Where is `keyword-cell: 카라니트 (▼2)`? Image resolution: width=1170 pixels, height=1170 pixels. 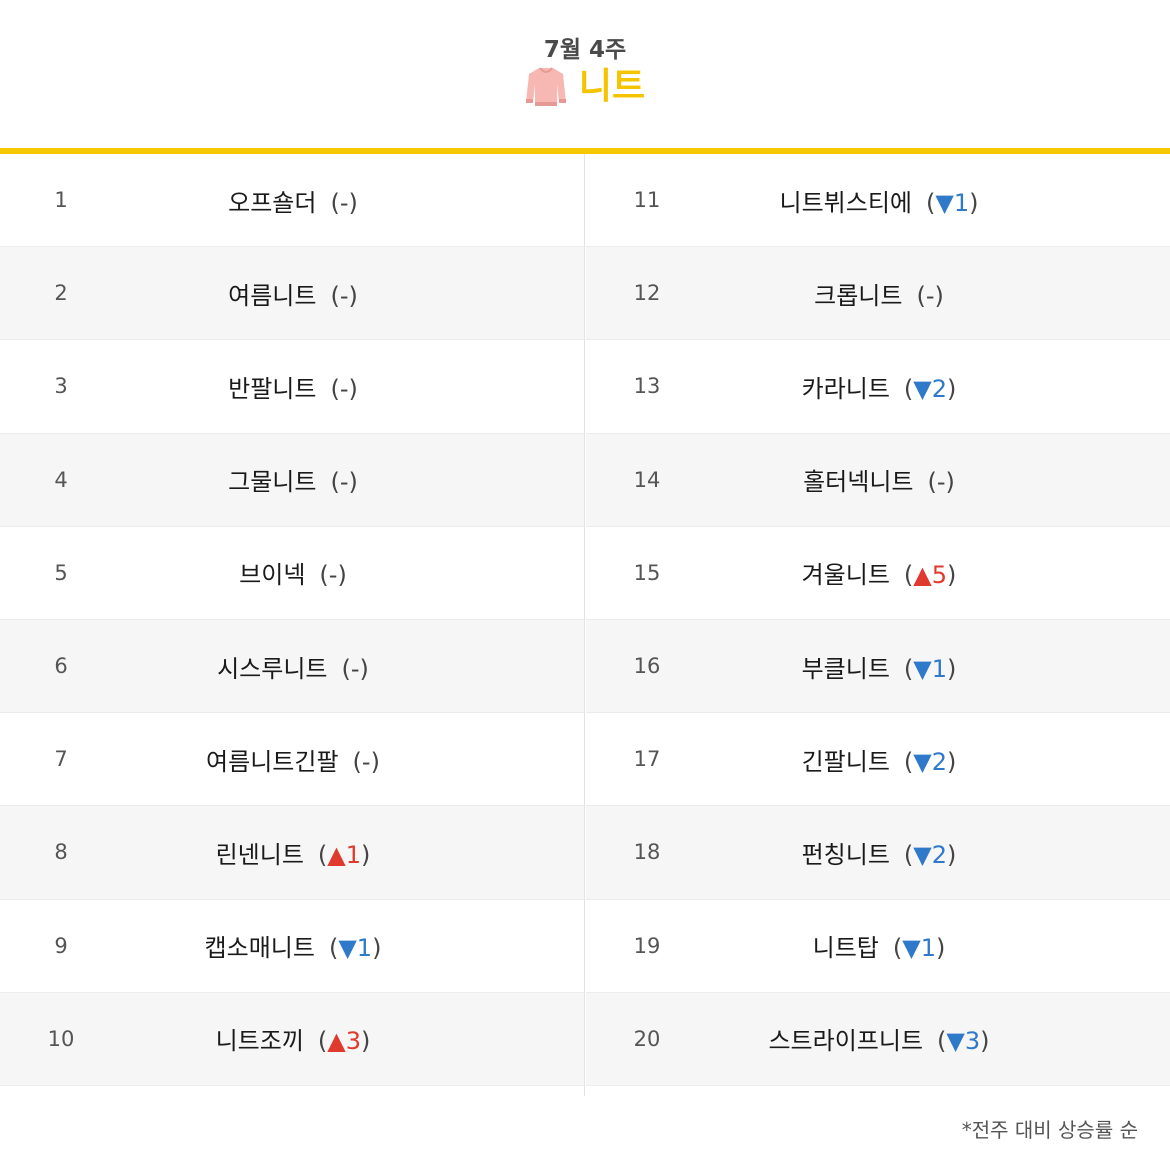 keyword-cell: 카라니트 (▼2) is located at coordinates (939, 386).